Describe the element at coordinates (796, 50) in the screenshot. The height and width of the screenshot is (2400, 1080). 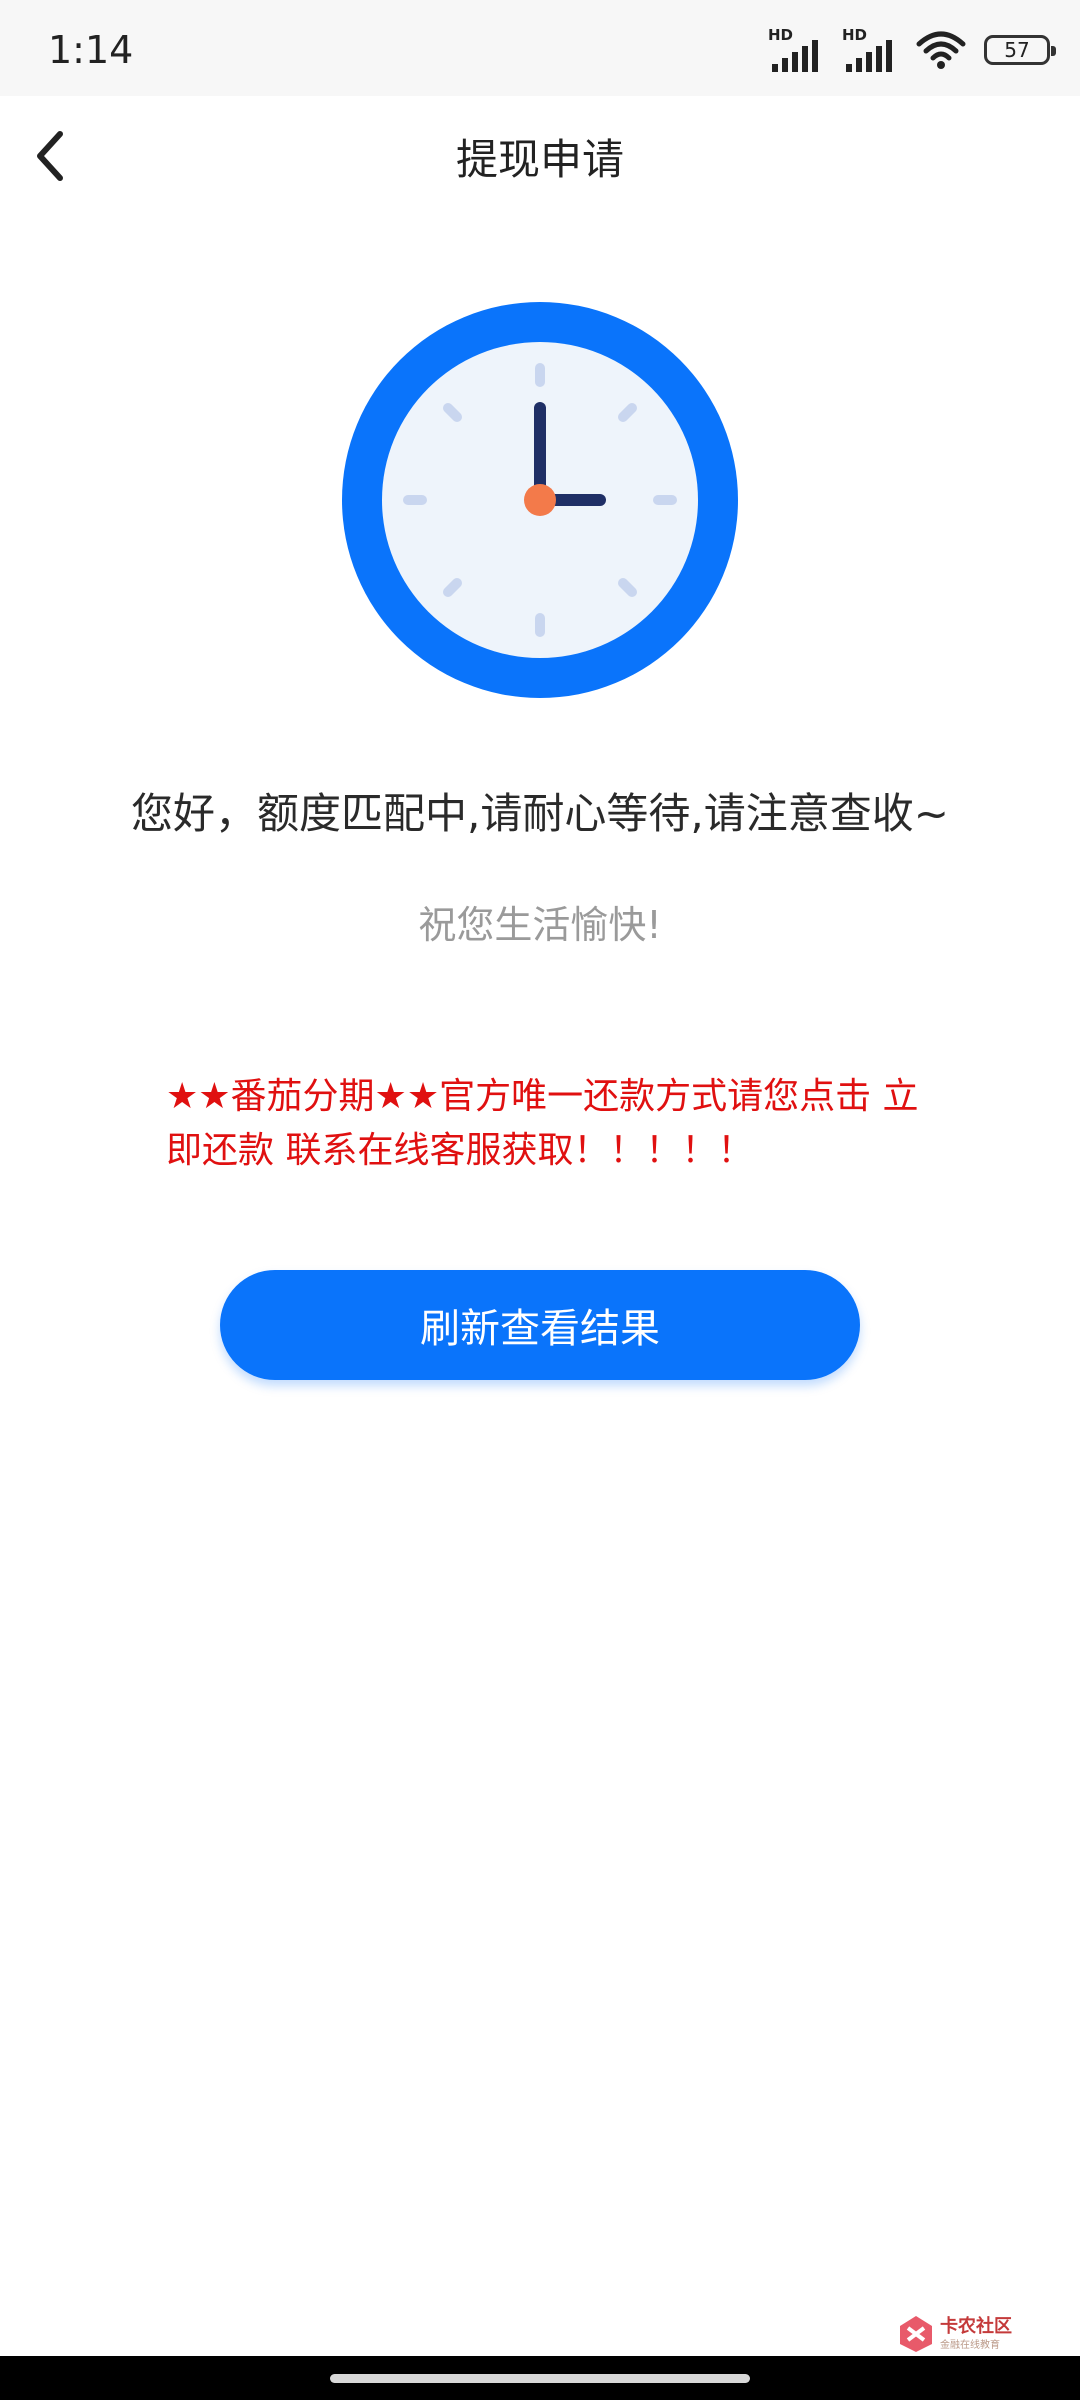
I see `signal-icon: HD` at that location.